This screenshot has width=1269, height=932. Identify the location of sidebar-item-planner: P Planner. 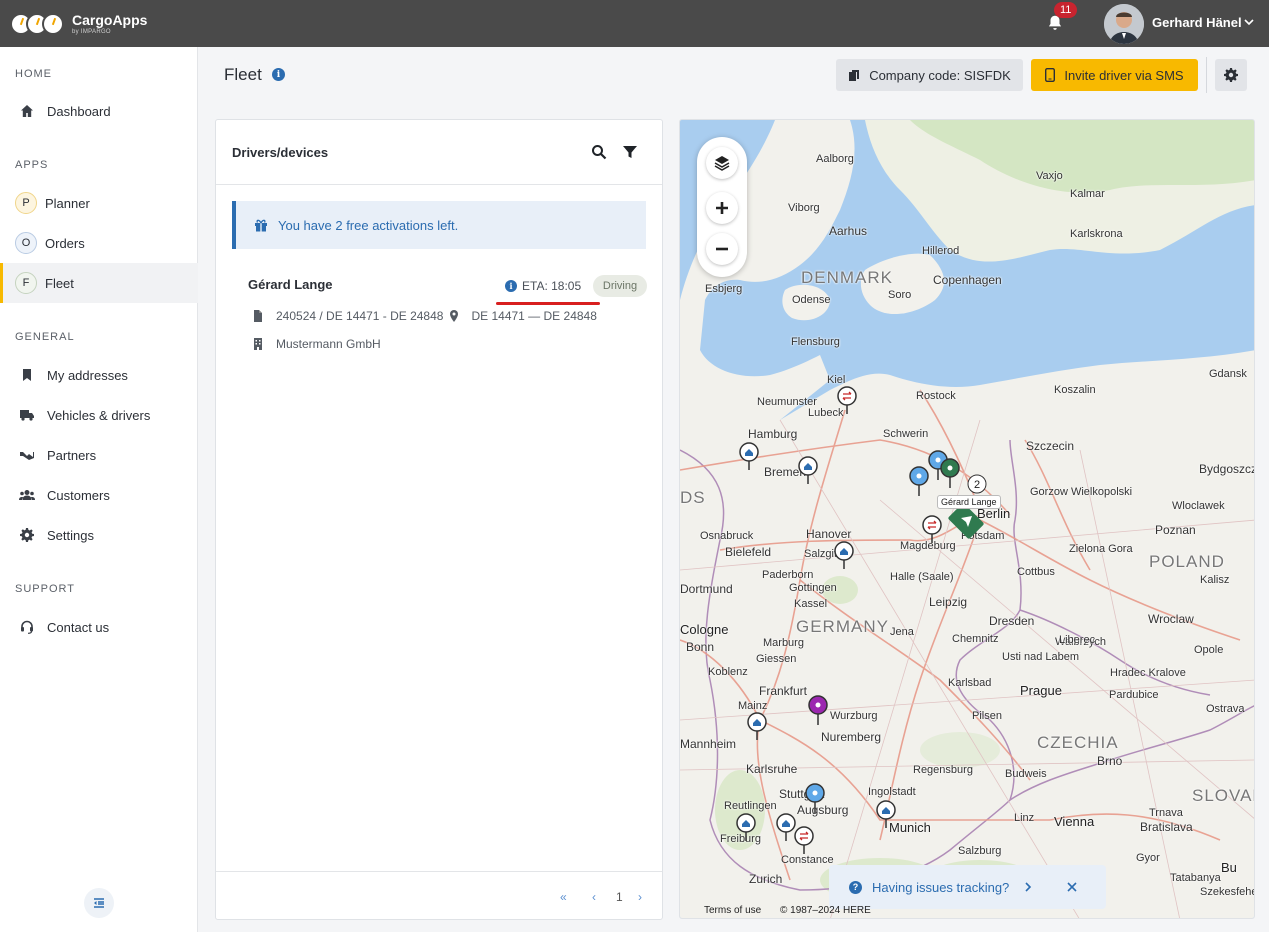
(99, 203).